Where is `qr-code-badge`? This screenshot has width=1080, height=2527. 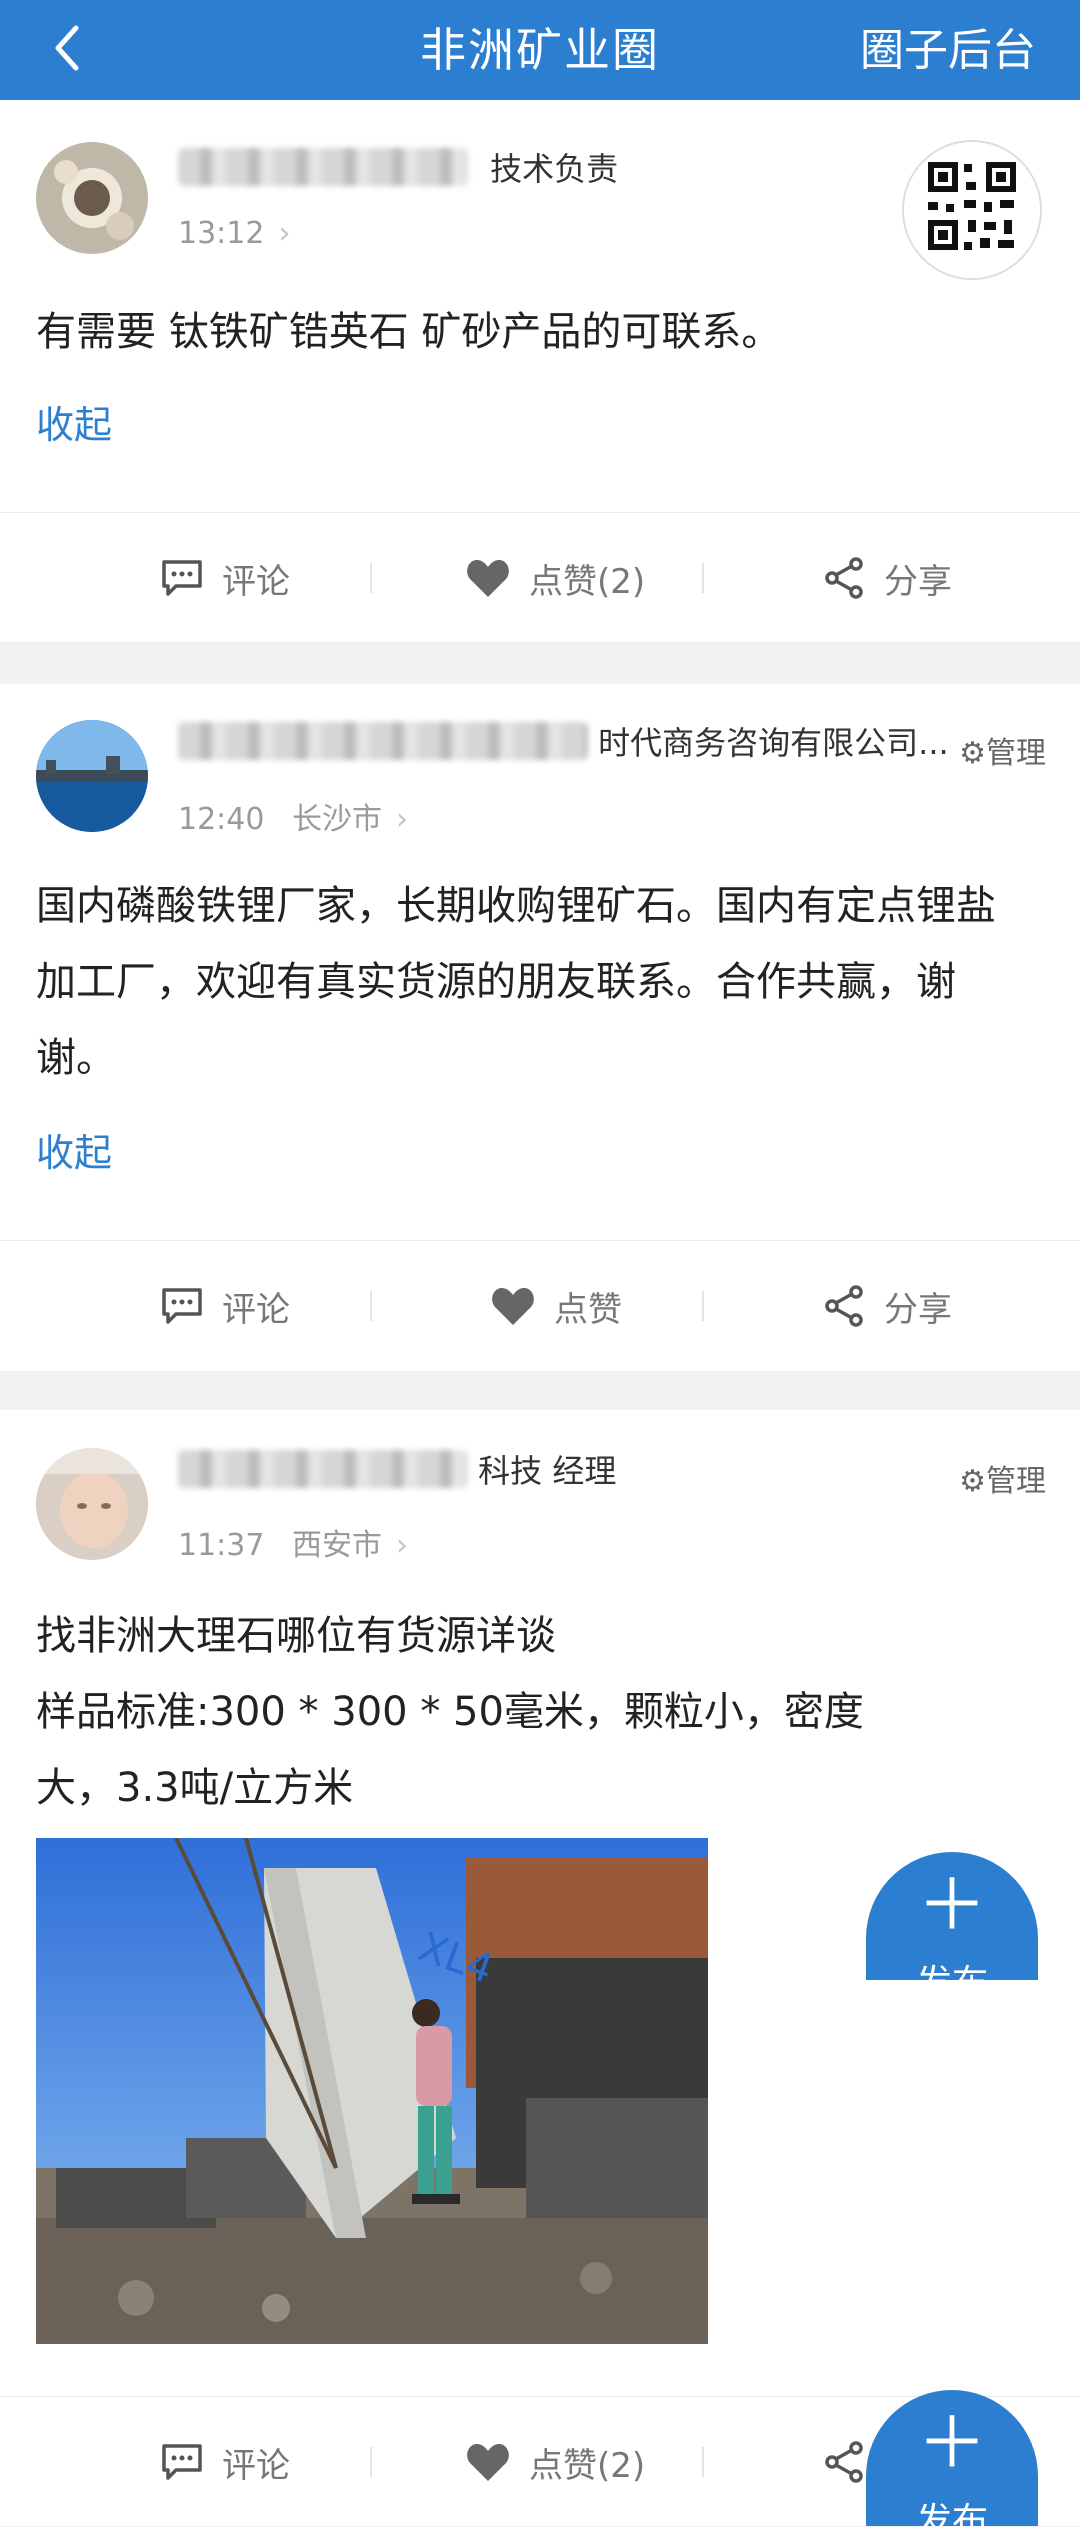 qr-code-badge is located at coordinates (972, 210).